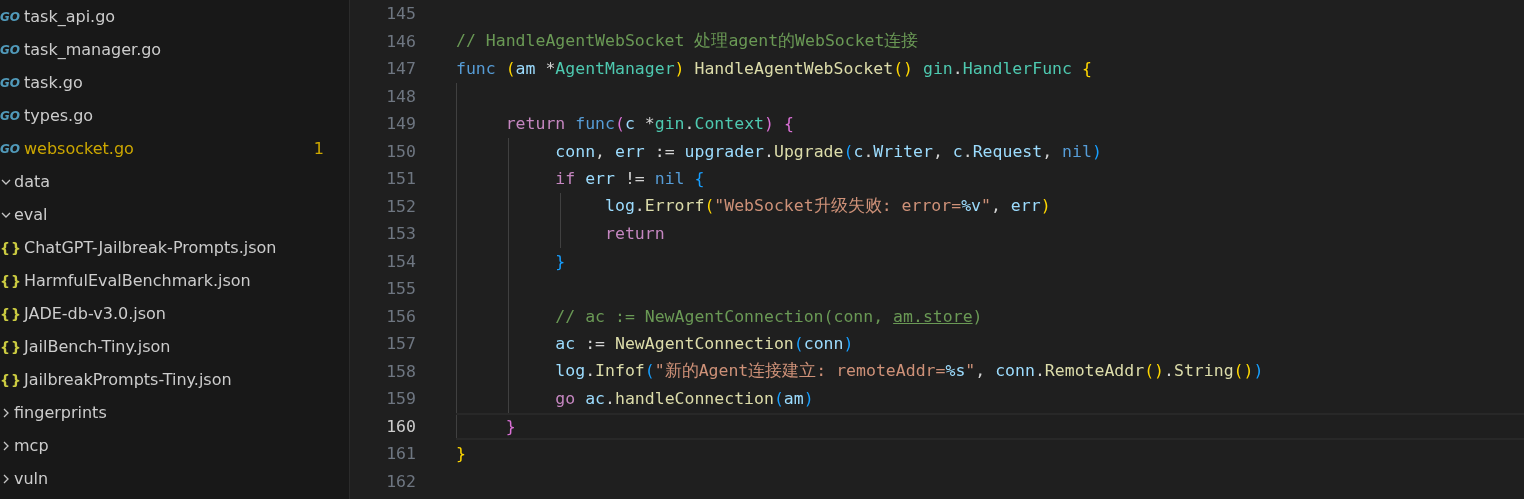 Image resolution: width=1524 pixels, height=499 pixels. Describe the element at coordinates (170, 412) in the screenshot. I see `folder-item: fingerprints` at that location.